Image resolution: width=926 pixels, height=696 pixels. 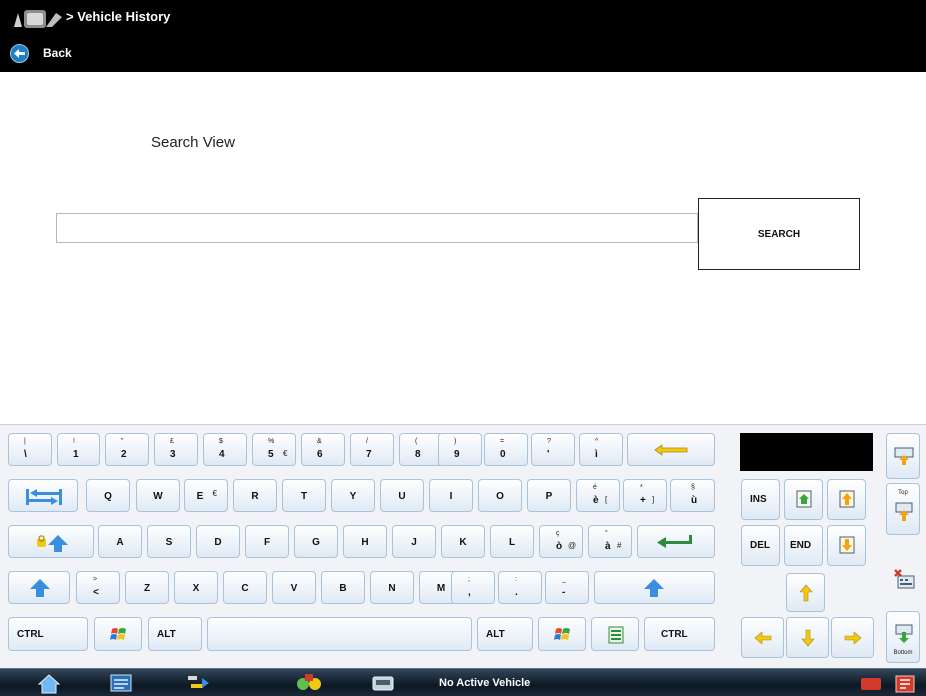 What do you see at coordinates (108, 495) in the screenshot?
I see `key-q: Q` at bounding box center [108, 495].